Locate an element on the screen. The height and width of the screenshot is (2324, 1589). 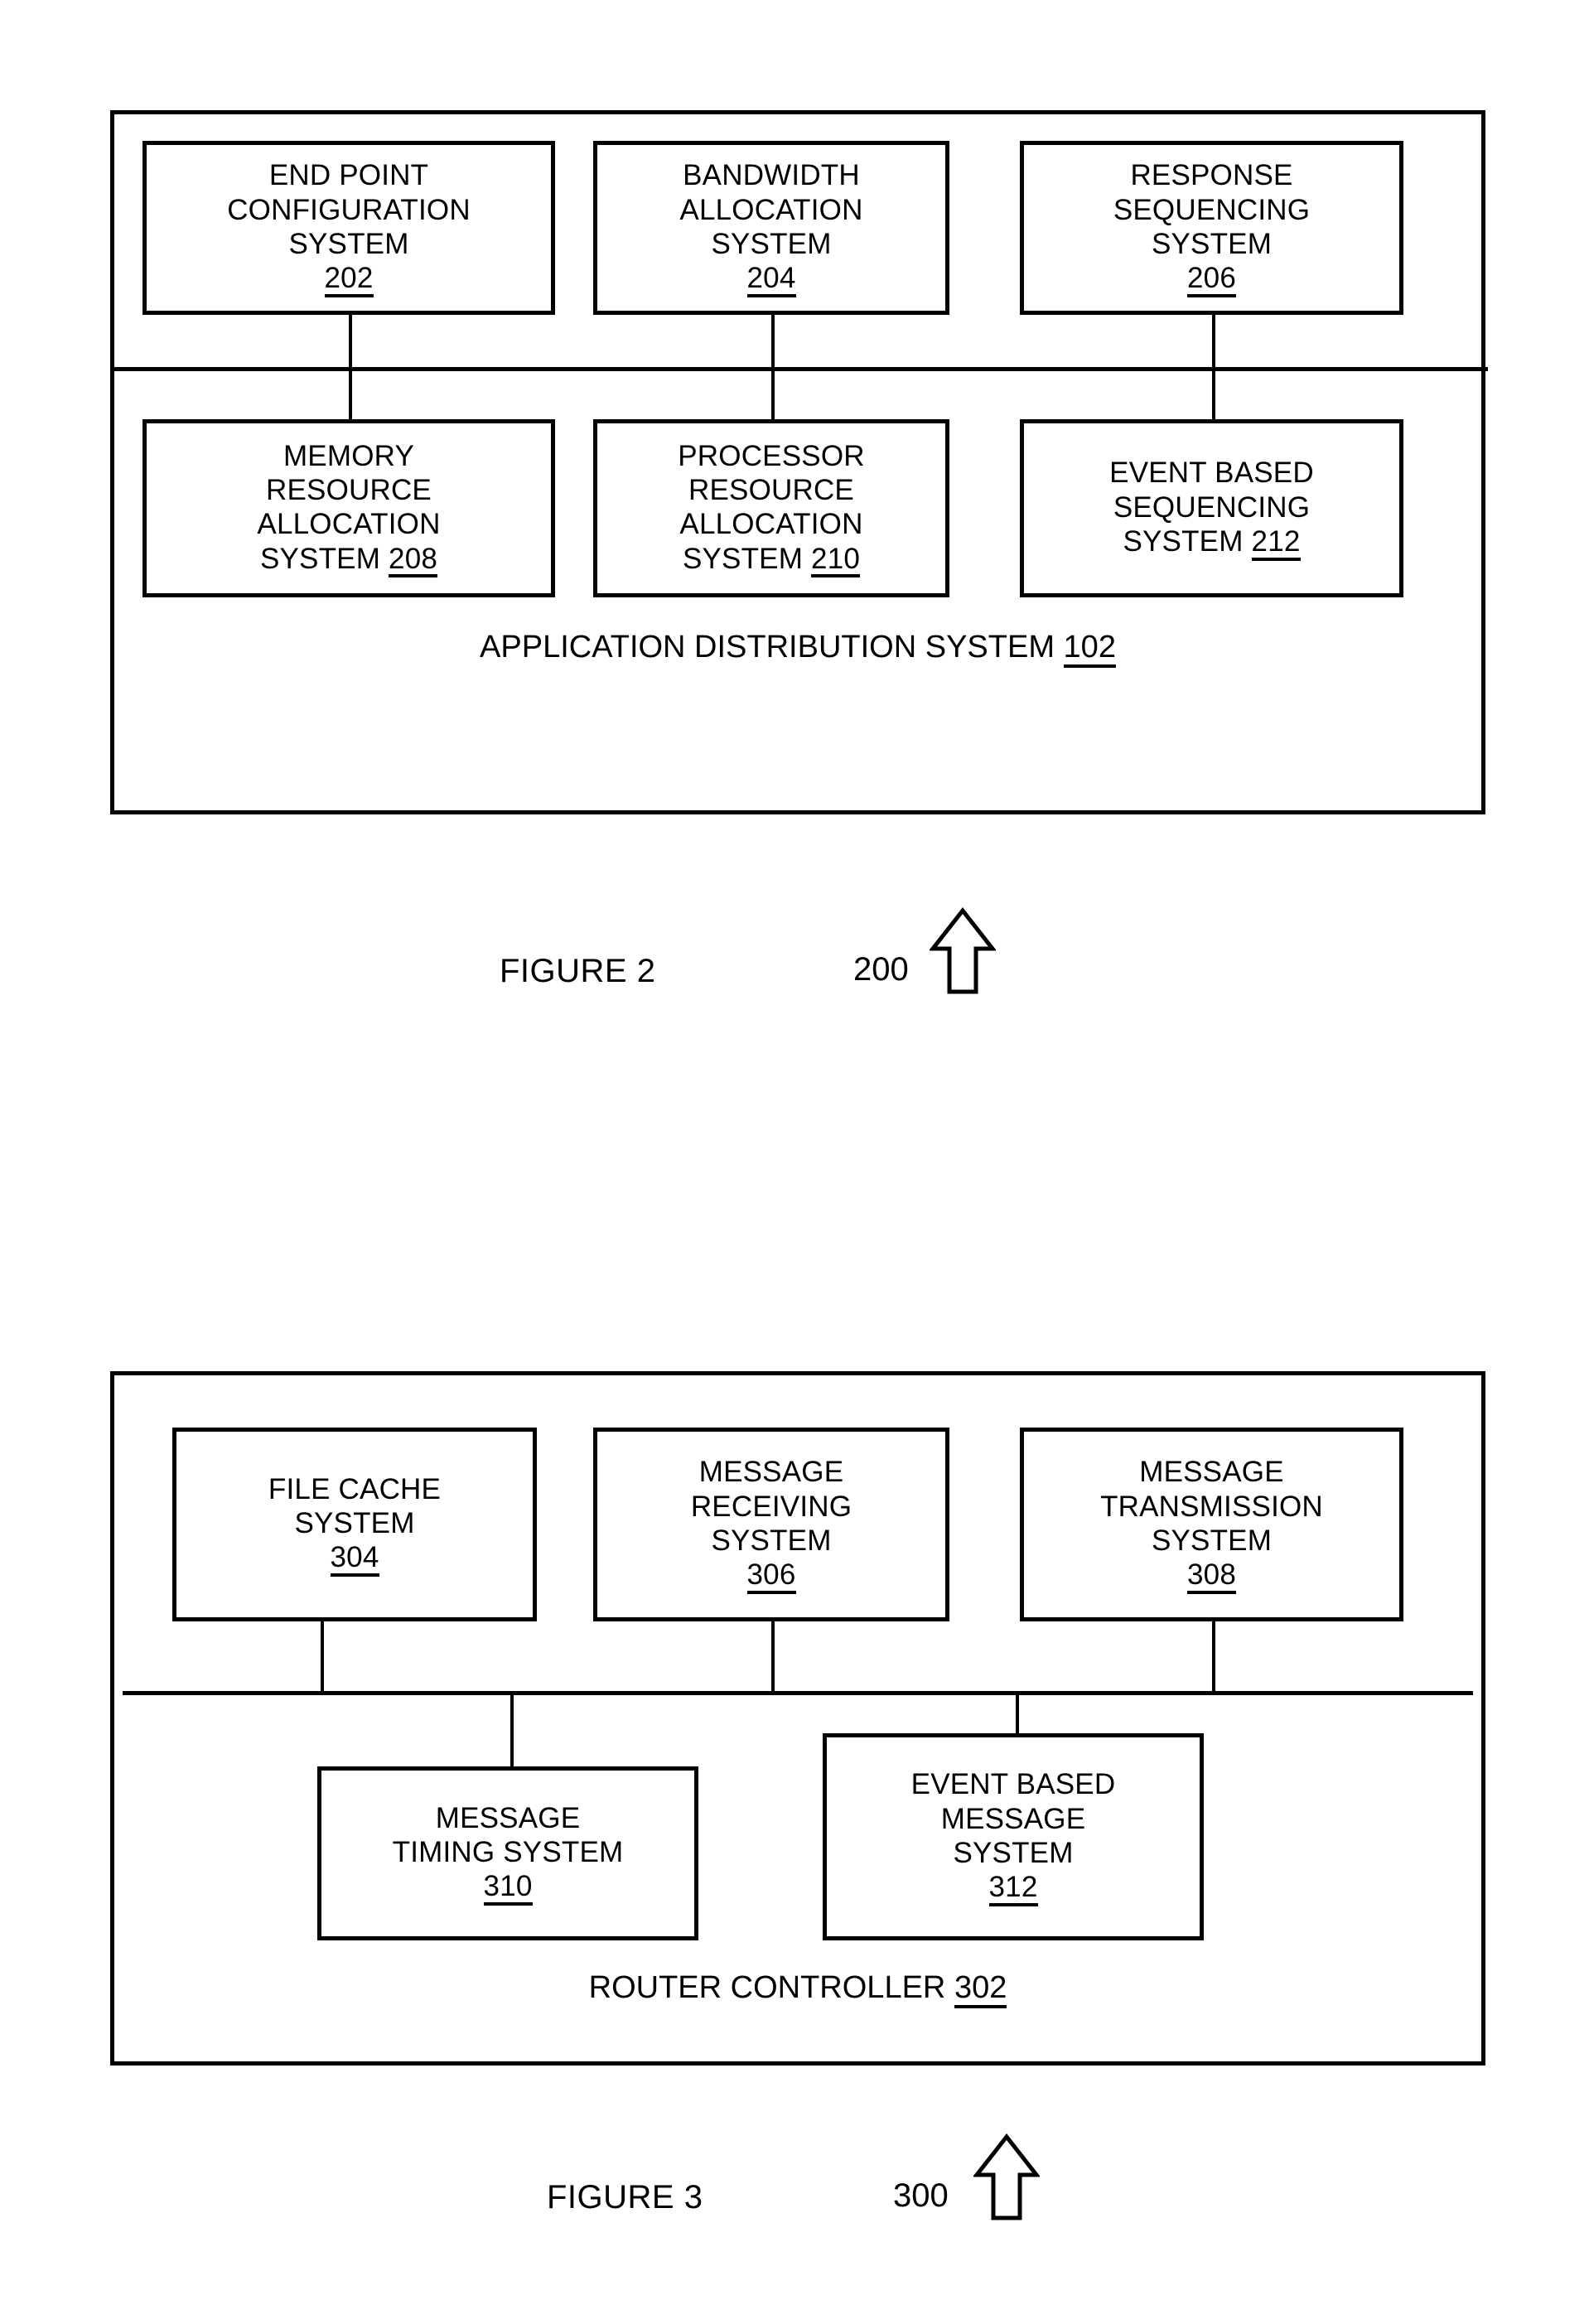
module-reference-numeral: 306 is located at coordinates (771, 1577).